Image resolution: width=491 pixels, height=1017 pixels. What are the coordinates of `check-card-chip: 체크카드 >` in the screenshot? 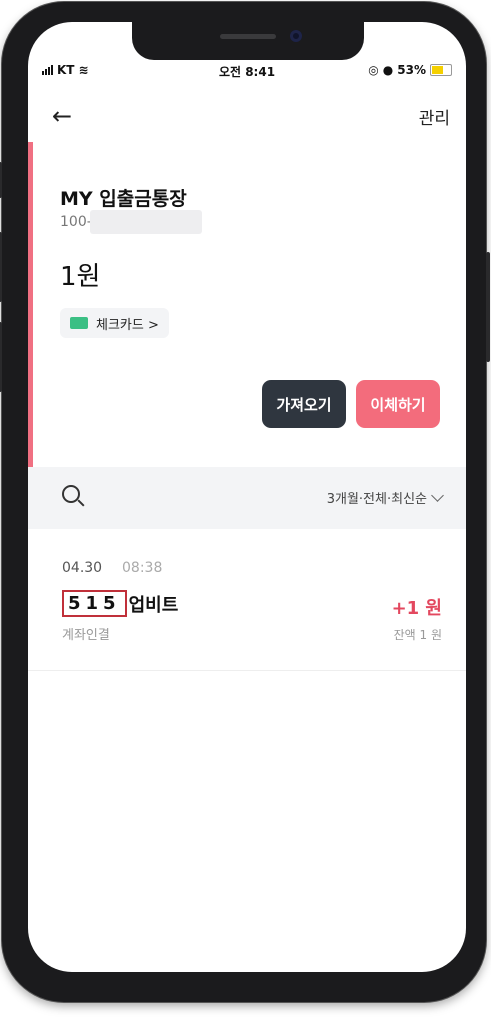 It's located at (114, 323).